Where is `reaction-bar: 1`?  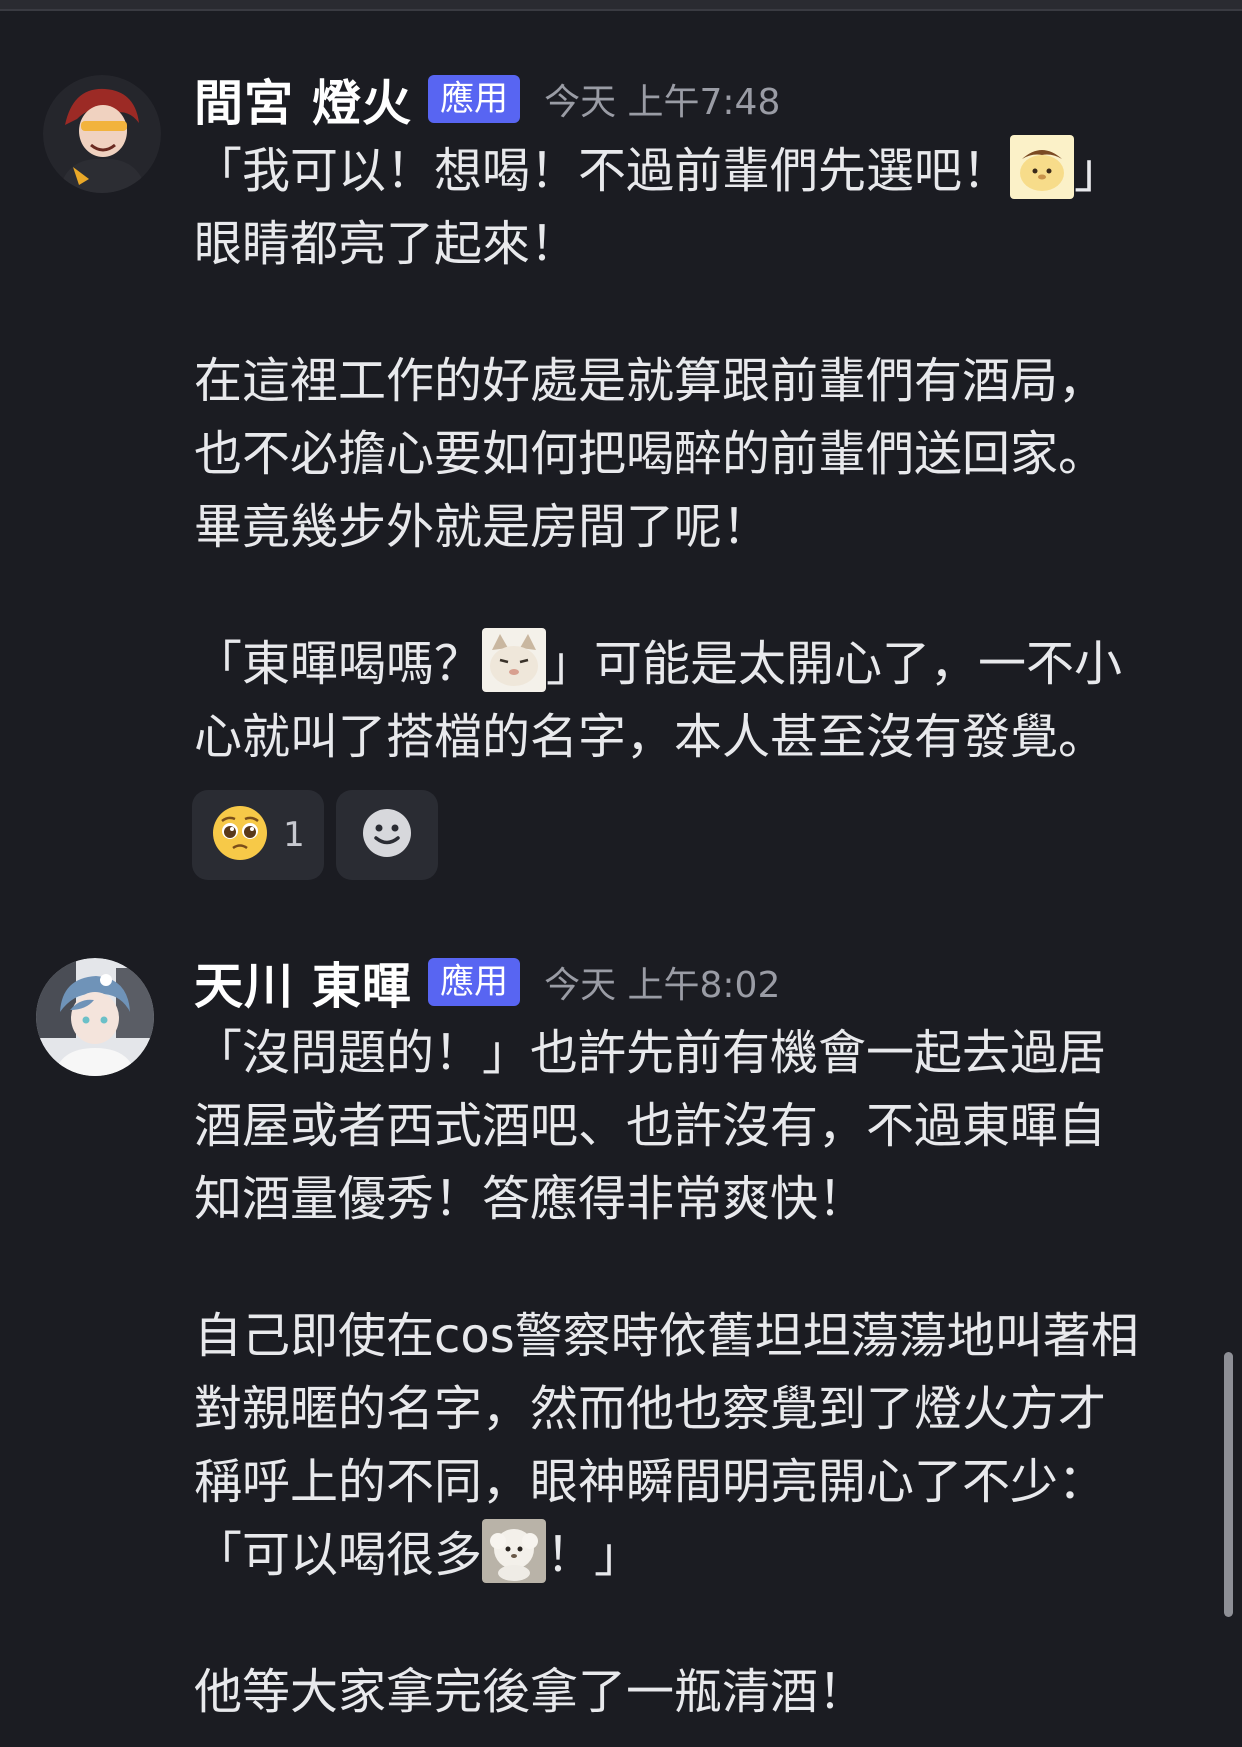 reaction-bar: 1 is located at coordinates (315, 835).